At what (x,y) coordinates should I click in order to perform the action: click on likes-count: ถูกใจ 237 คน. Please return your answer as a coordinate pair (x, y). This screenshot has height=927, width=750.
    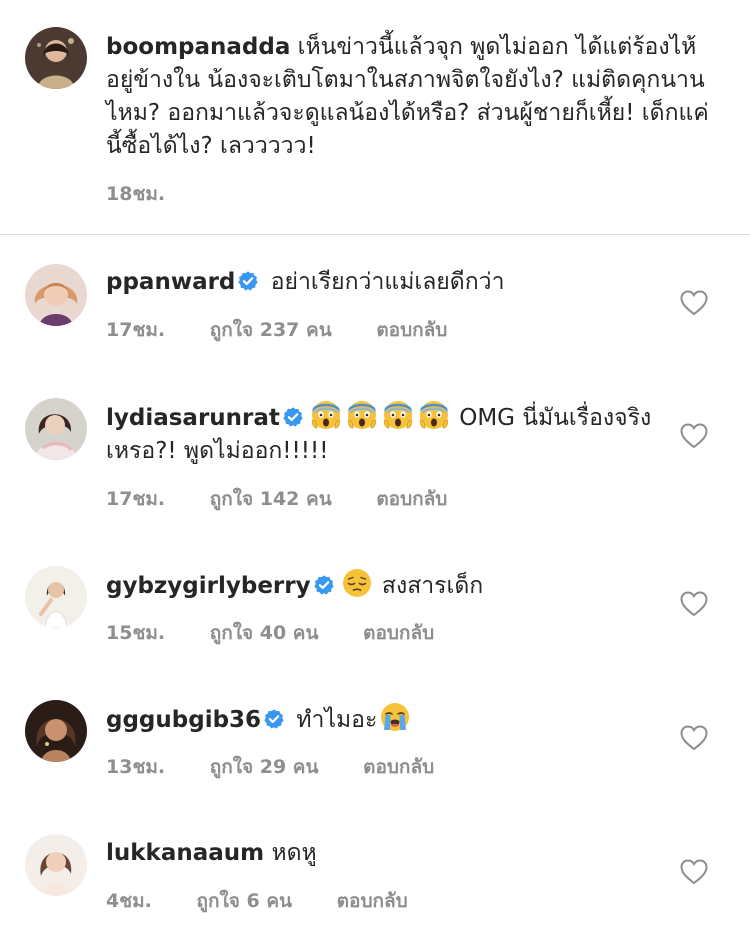
    Looking at the image, I should click on (271, 330).